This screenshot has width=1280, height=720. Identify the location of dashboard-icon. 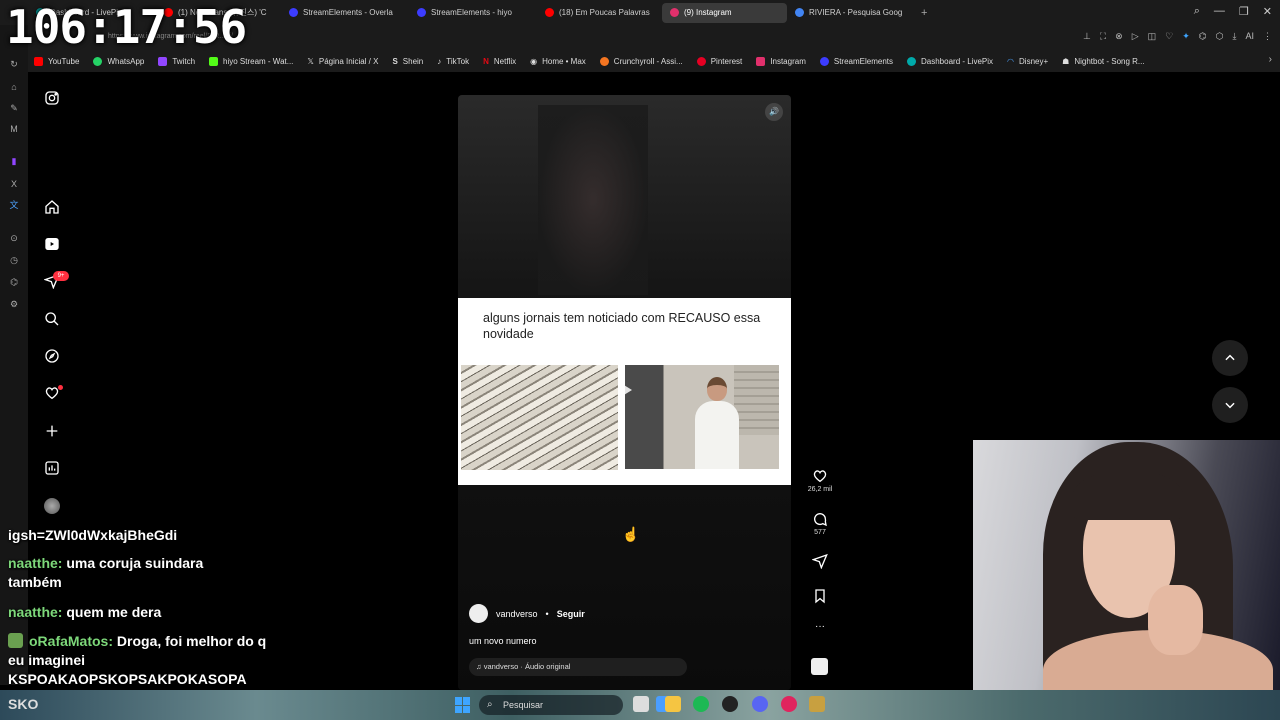
(52, 468).